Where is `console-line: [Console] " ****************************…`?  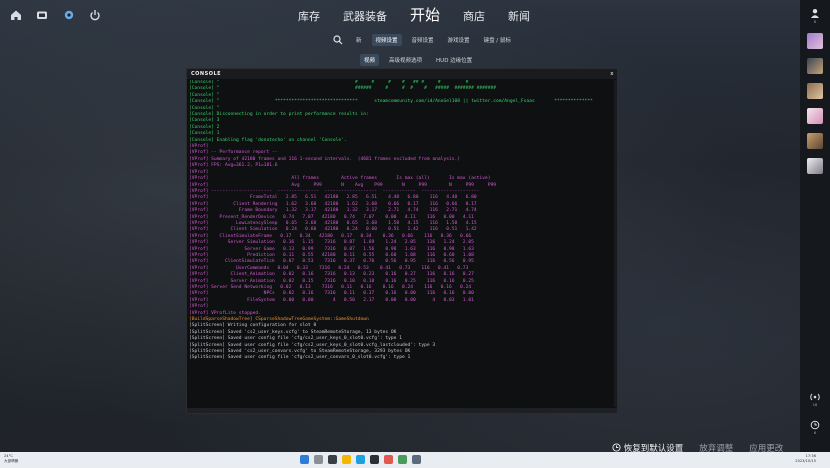
console-line: [Console] " ****************************… is located at coordinates (391, 102).